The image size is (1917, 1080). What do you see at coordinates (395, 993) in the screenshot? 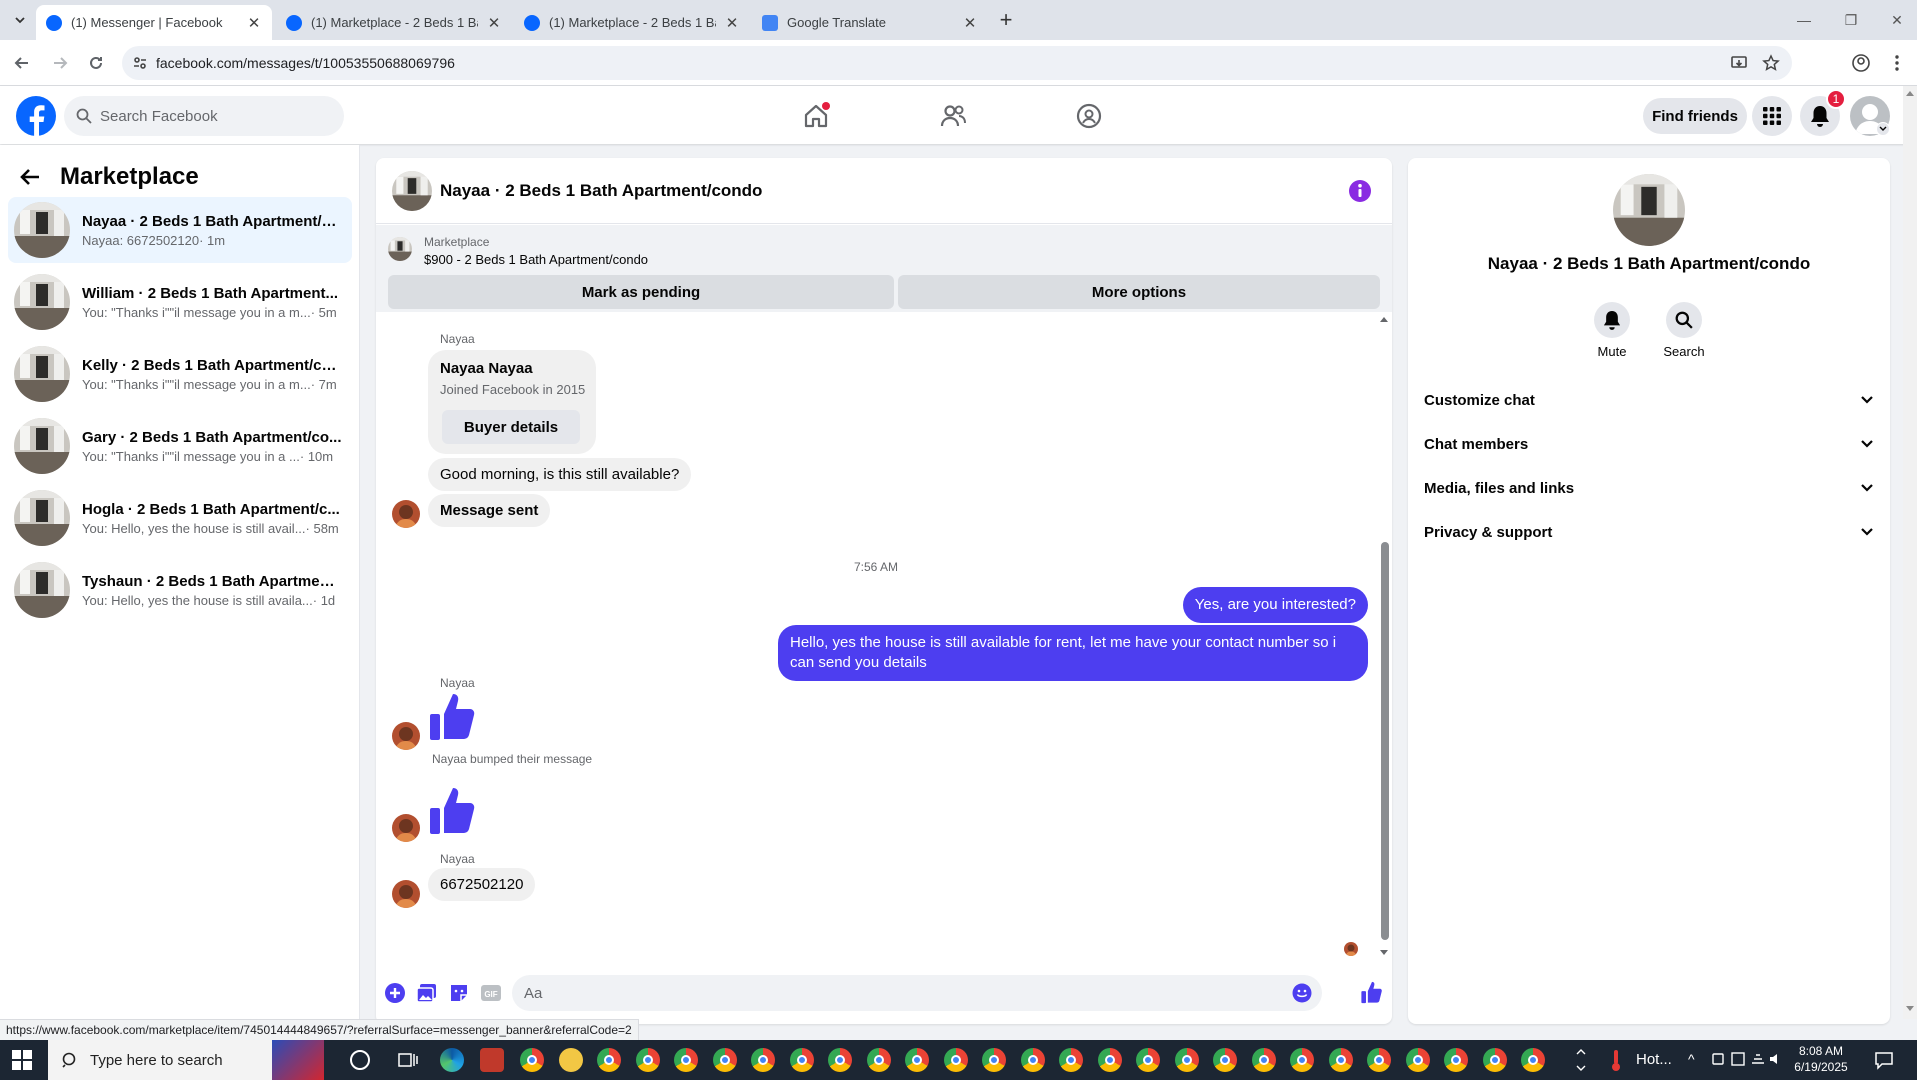
I see `plus-icon` at bounding box center [395, 993].